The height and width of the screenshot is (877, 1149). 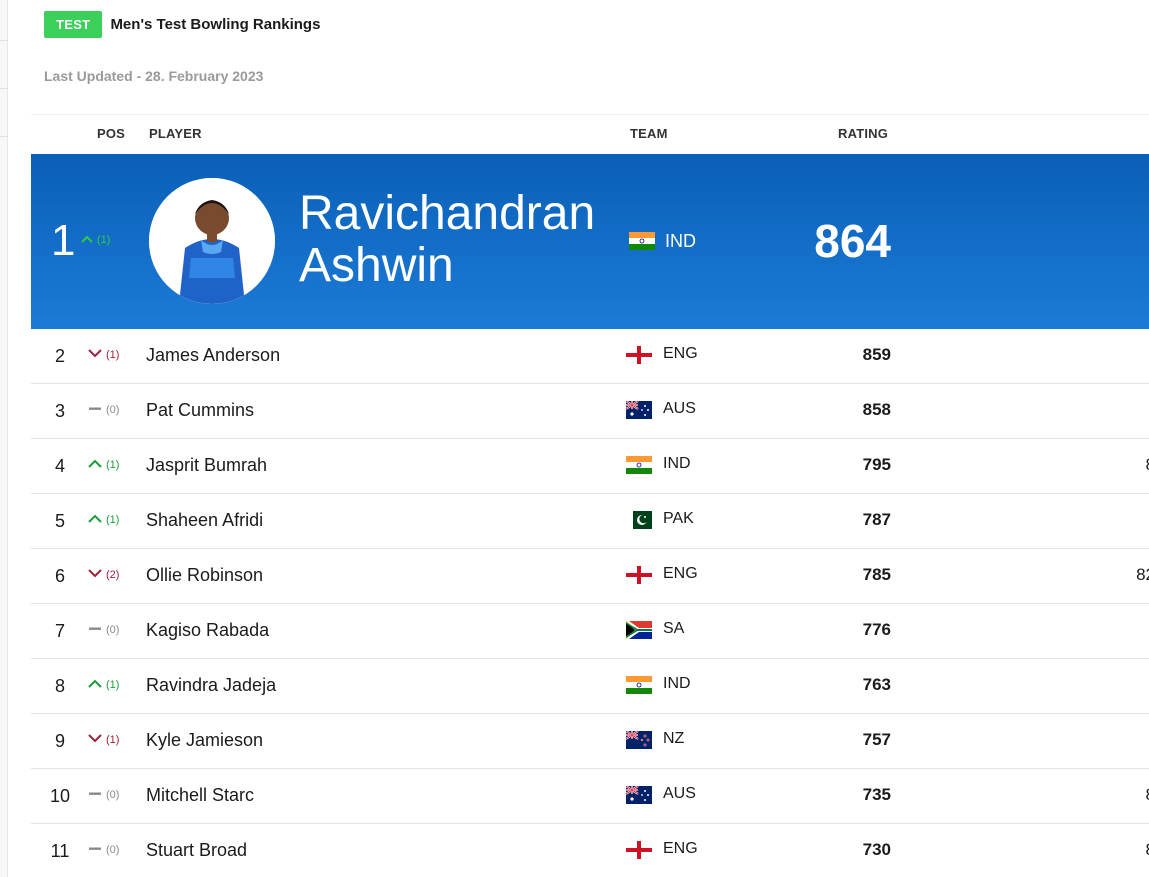 What do you see at coordinates (876, 629) in the screenshot?
I see `rating-value: 776` at bounding box center [876, 629].